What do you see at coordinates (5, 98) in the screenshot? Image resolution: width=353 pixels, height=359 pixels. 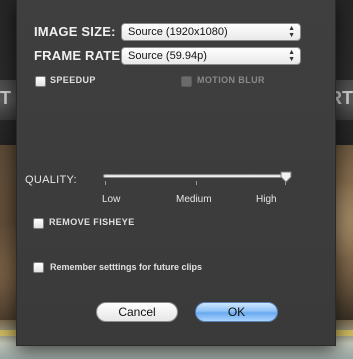 I see `background-sign-text-left: T` at bounding box center [5, 98].